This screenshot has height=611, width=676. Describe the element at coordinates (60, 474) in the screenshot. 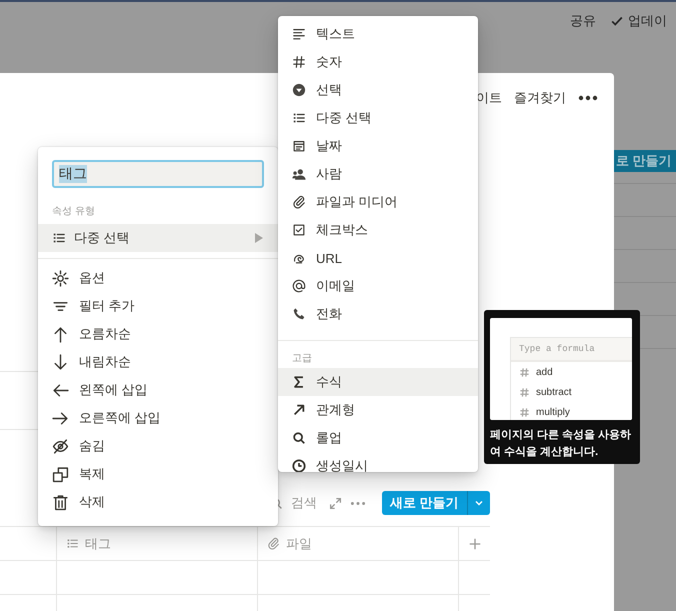

I see `duplicate-icon` at that location.